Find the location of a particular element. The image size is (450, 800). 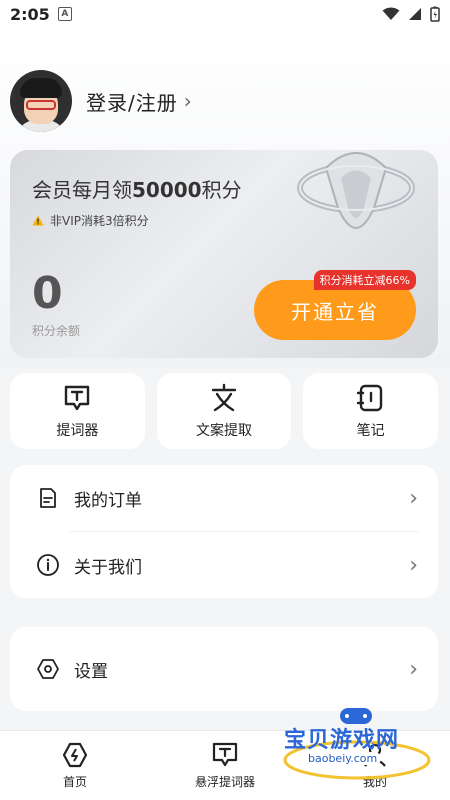

status-icons is located at coordinates (411, 14).